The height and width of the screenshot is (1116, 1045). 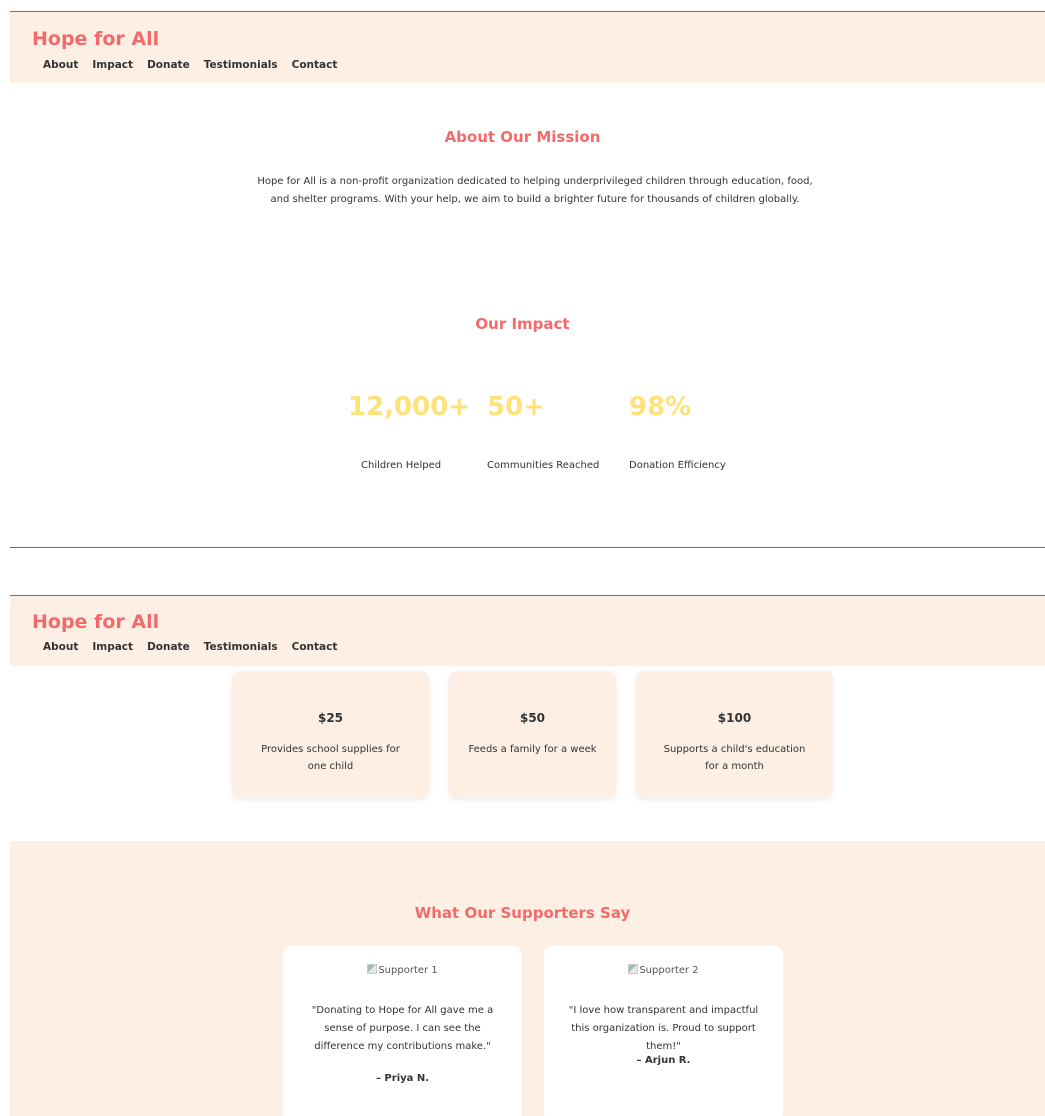 What do you see at coordinates (408, 970) in the screenshot?
I see `supporter-image-alt: Supporter 1` at bounding box center [408, 970].